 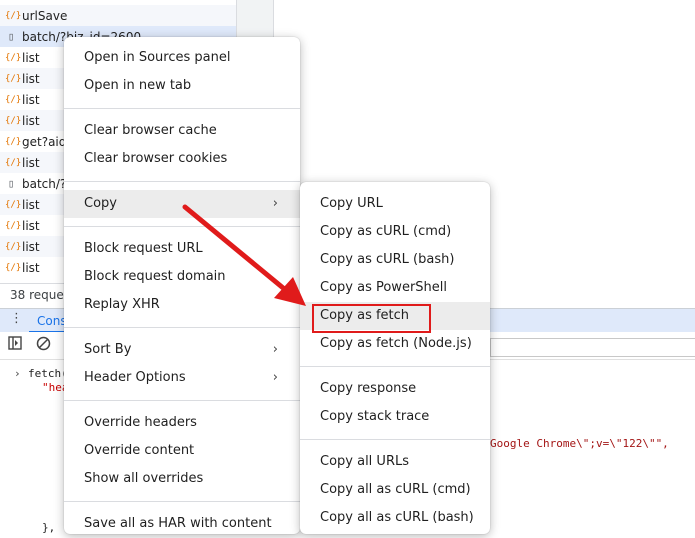 What do you see at coordinates (182, 479) in the screenshot?
I see `menu-item-show-overrides: Show all overrides` at bounding box center [182, 479].